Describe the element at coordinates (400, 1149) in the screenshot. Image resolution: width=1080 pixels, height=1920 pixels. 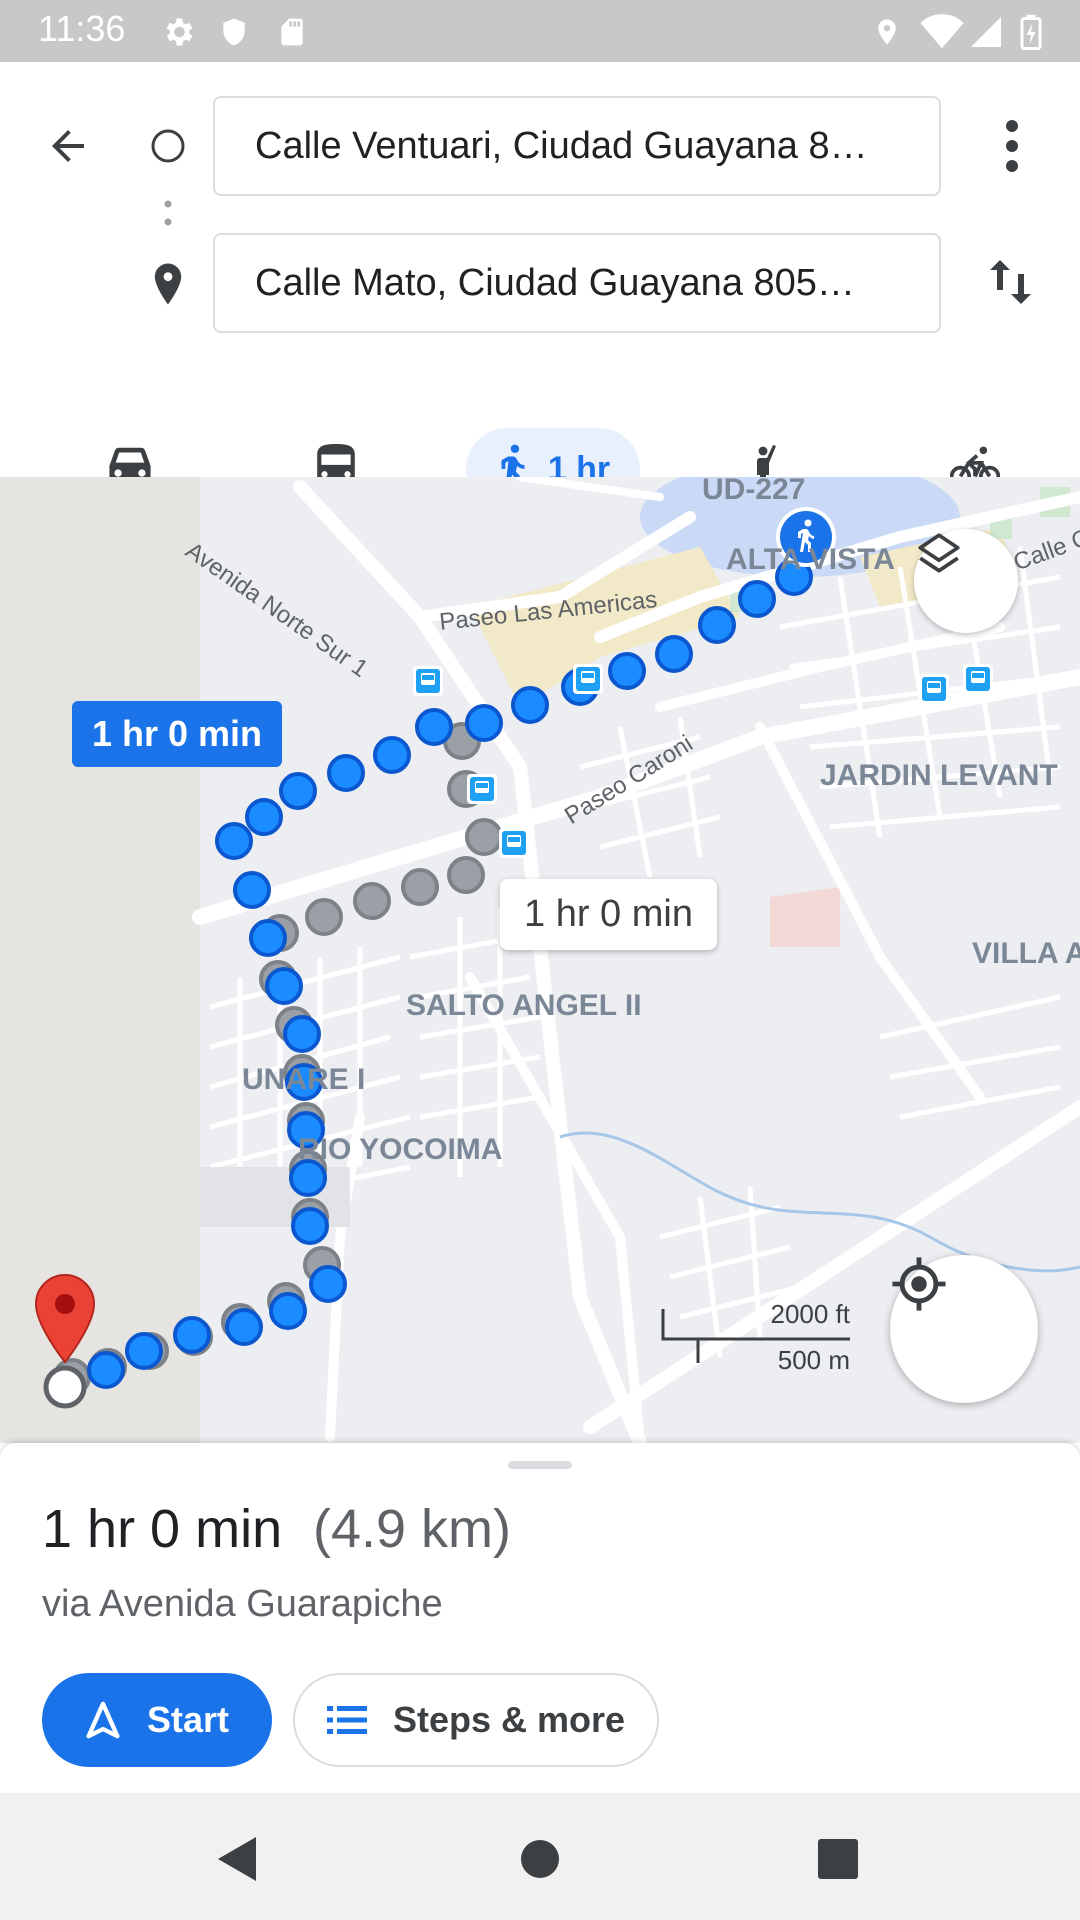
I see `map-label-rio-yocoima: RIO YOCOIMA` at that location.